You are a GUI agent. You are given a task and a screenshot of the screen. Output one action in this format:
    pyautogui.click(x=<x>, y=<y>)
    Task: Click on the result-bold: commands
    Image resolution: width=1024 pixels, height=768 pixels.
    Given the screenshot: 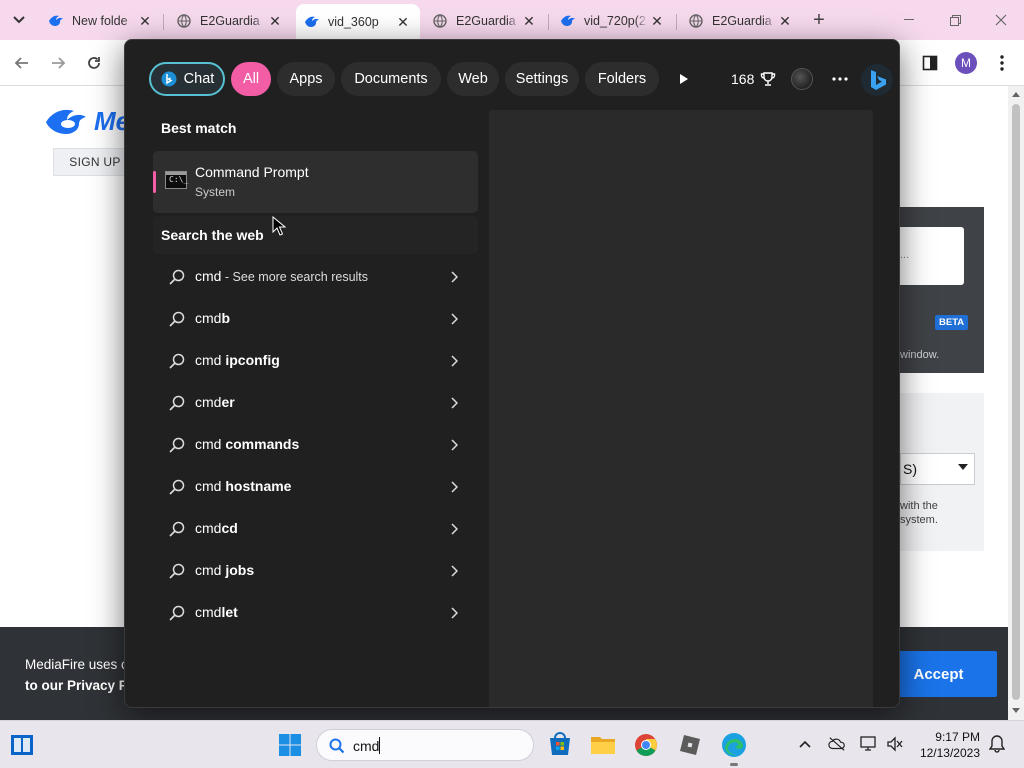 What is the action you would take?
    pyautogui.click(x=262, y=444)
    